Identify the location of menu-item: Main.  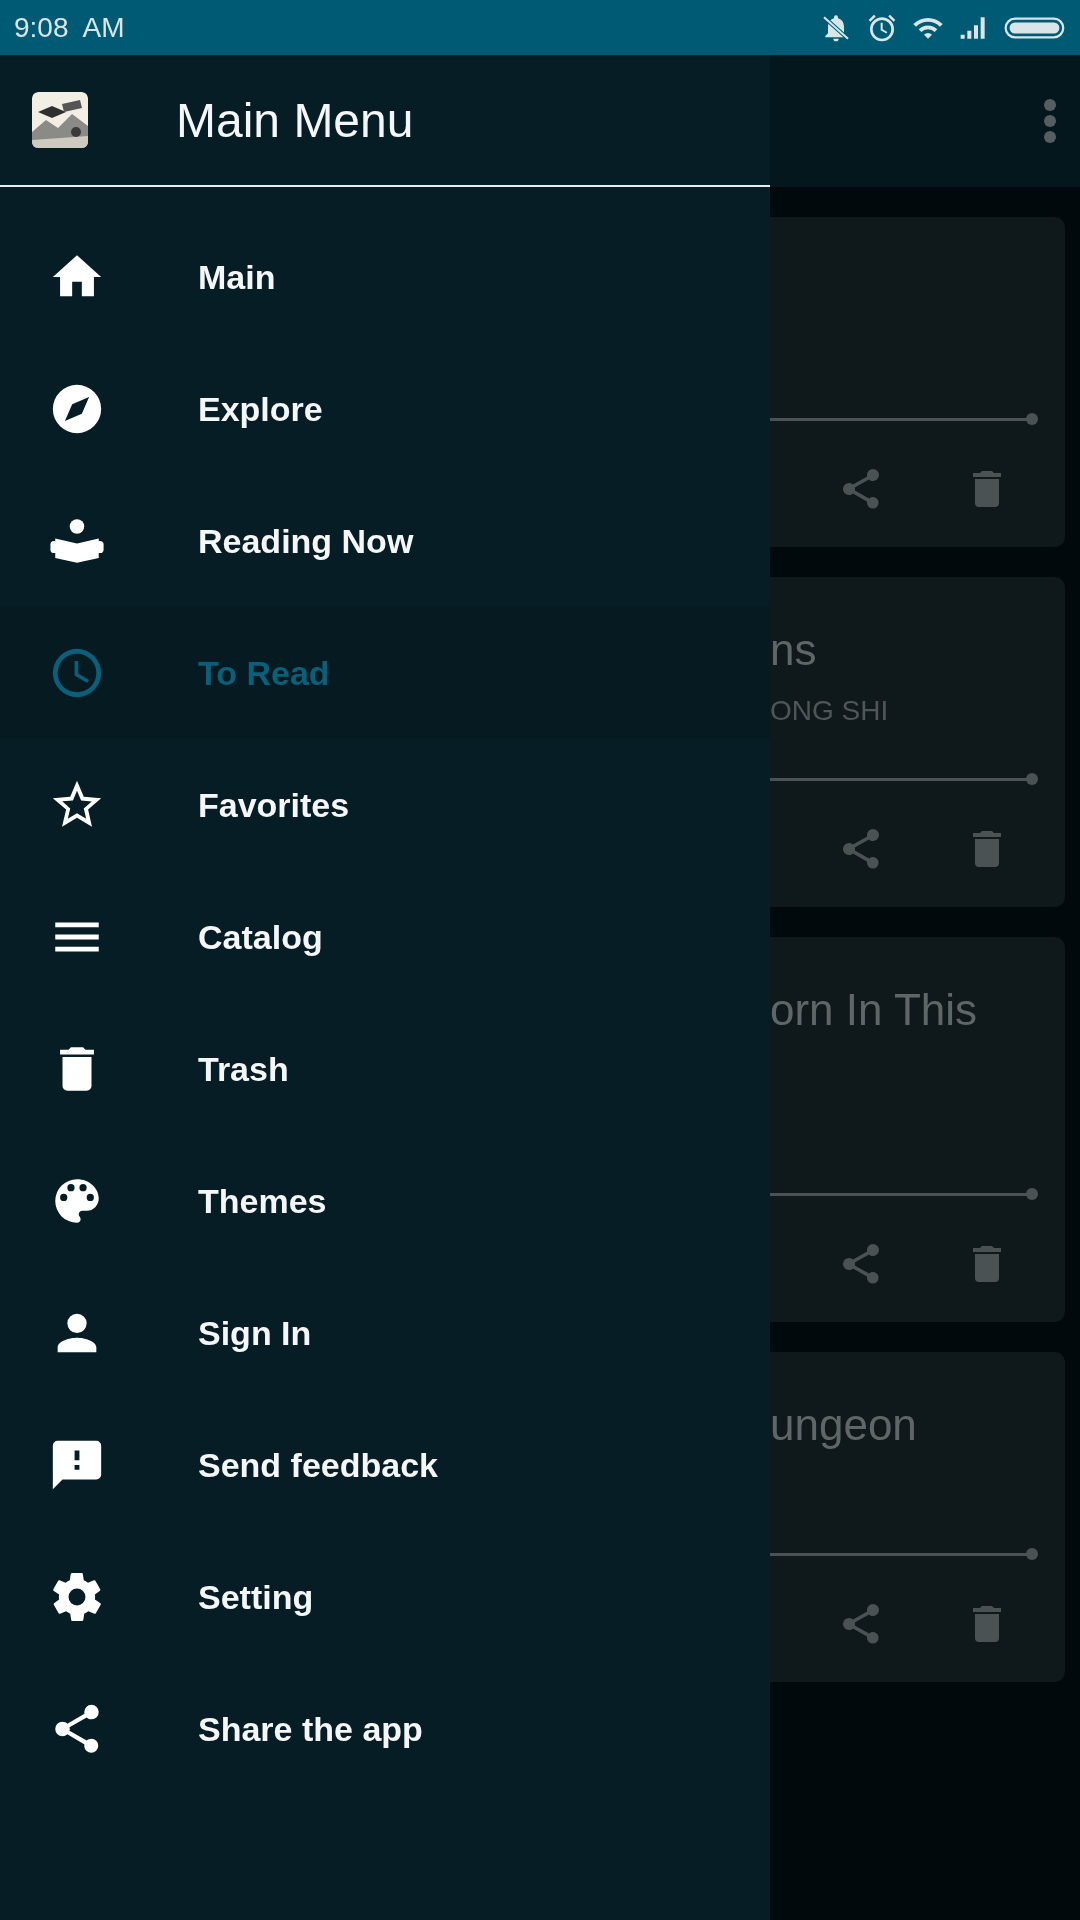
(385, 277).